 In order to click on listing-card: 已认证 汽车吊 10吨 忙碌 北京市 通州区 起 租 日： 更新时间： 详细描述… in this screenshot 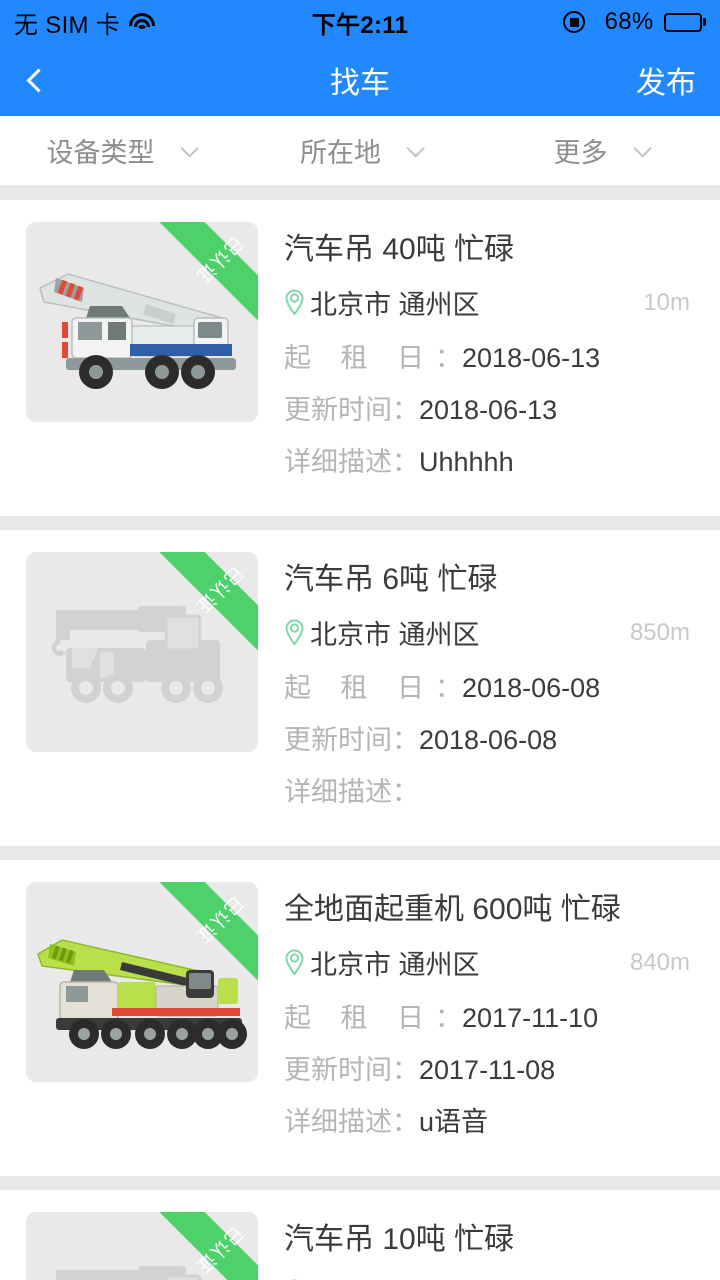, I will do `click(360, 1235)`.